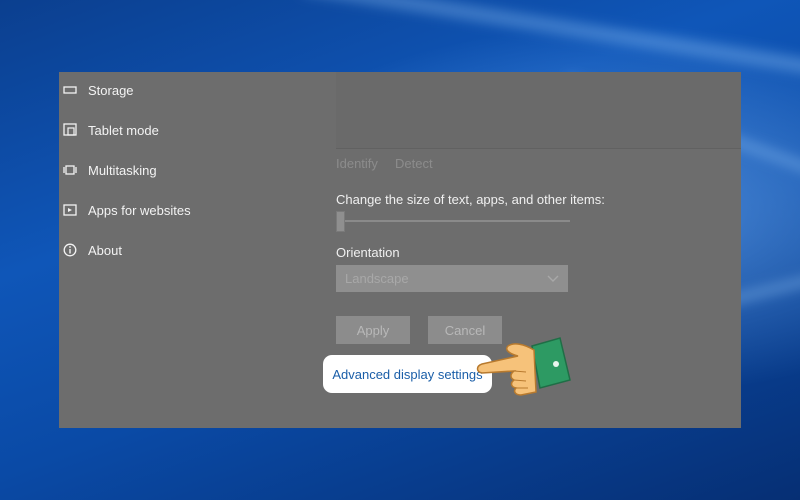 The width and height of the screenshot is (800, 500). Describe the element at coordinates (340, 221) in the screenshot. I see `scale-slider-thumb` at that location.